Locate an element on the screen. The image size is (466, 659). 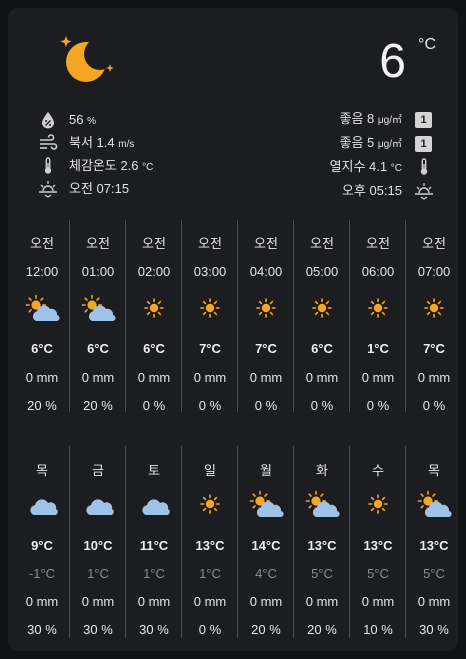
day-high-temp: 14°C is located at coordinates (266, 545).